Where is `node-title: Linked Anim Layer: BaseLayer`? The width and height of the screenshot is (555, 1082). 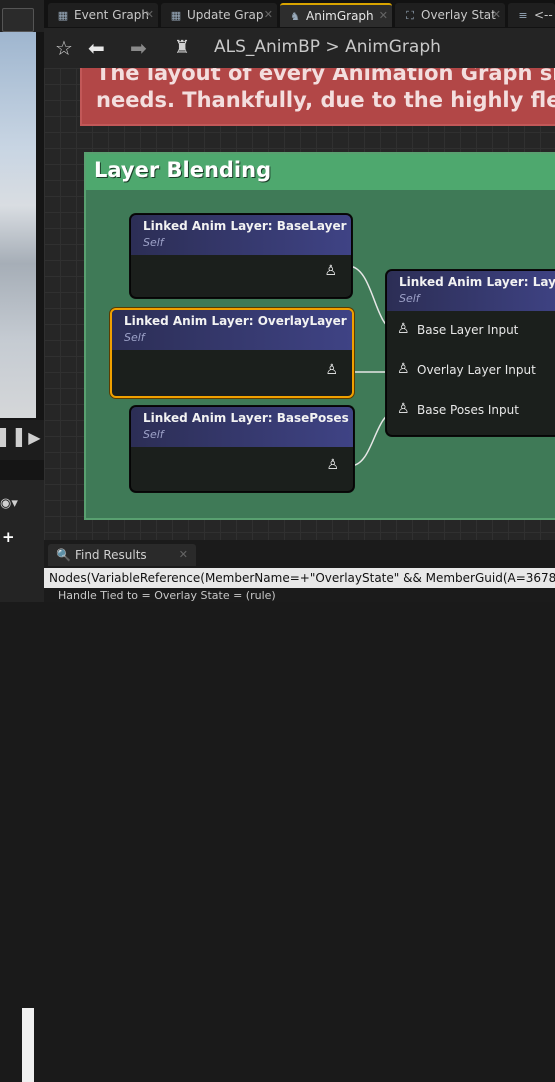
node-title: Linked Anim Layer: BaseLayer is located at coordinates (245, 226).